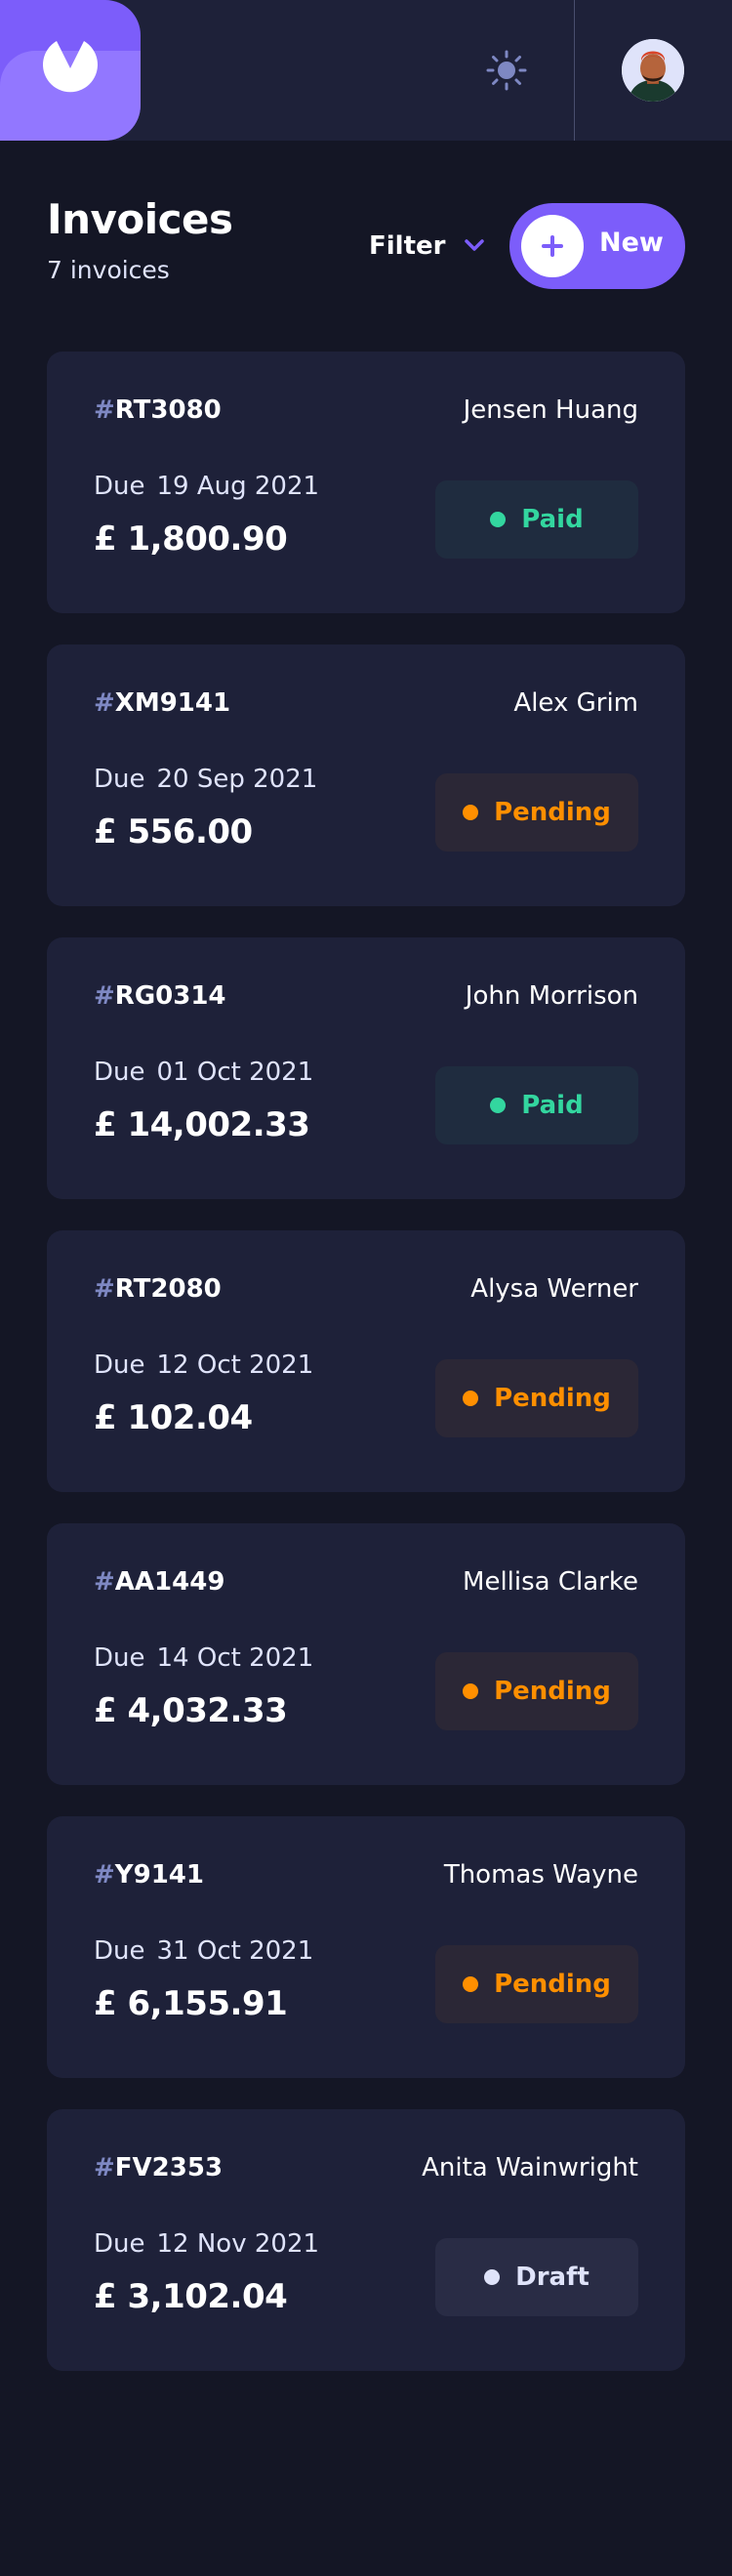 Image resolution: width=732 pixels, height=2576 pixels. What do you see at coordinates (169, 2167) in the screenshot?
I see `invoice-id-value: FV2353` at bounding box center [169, 2167].